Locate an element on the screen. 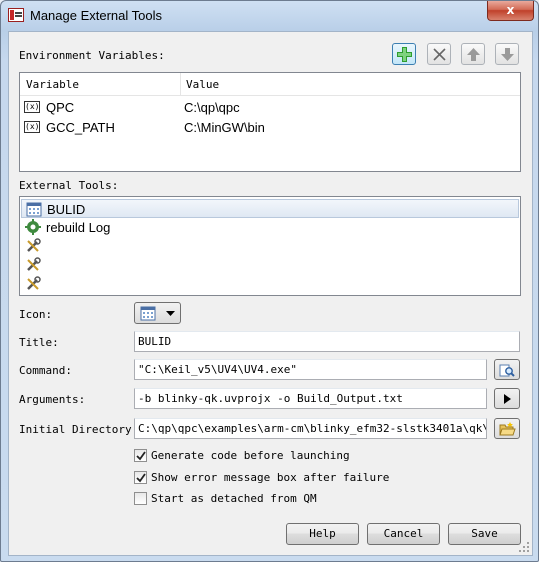 This screenshot has height=562, width=539. chevron-down-icon is located at coordinates (170, 313).